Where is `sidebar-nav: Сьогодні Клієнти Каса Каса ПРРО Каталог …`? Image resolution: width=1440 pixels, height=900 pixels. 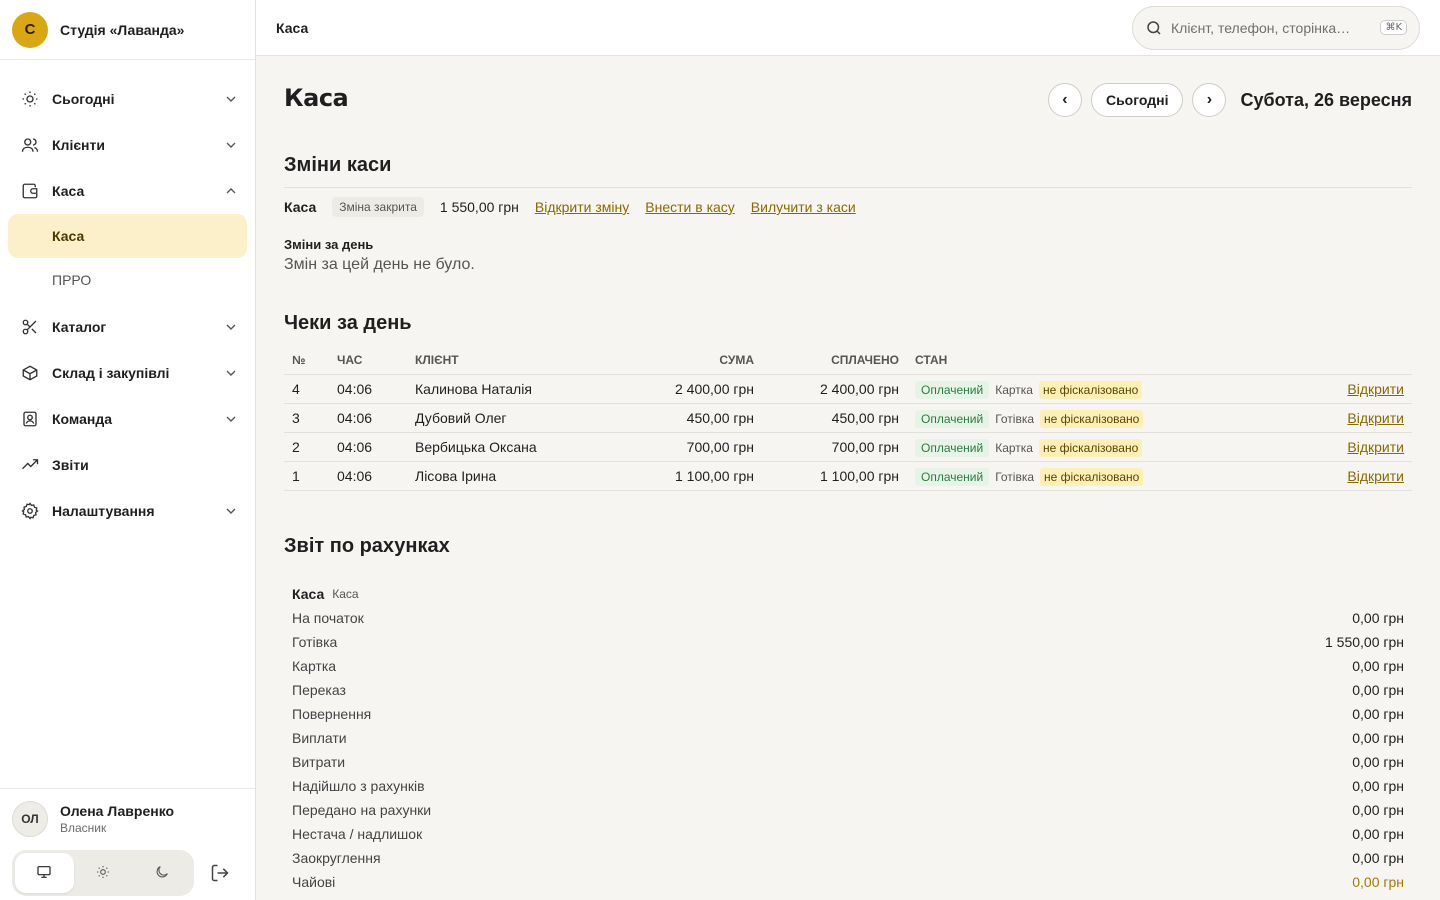 sidebar-nav: Сьогодні Клієнти Каса Каса ПРРО Каталог … is located at coordinates (127, 297).